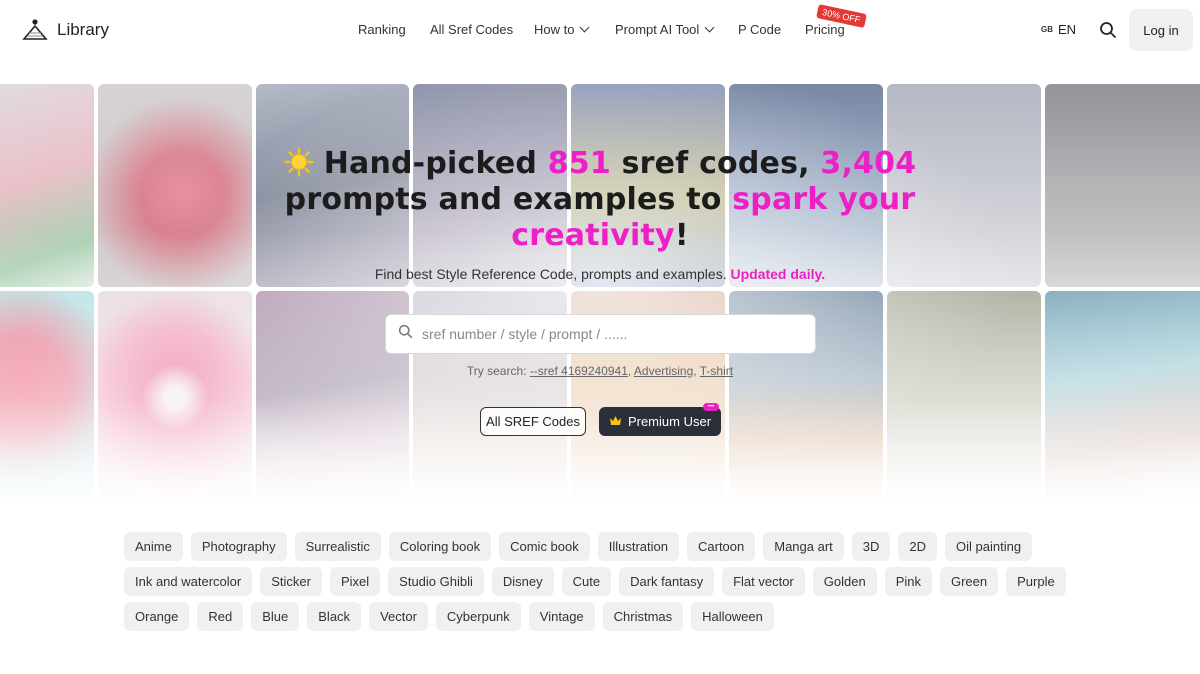 Image resolution: width=1200 pixels, height=674 pixels. Describe the element at coordinates (291, 581) in the screenshot. I see `style-tag: Sticker` at that location.